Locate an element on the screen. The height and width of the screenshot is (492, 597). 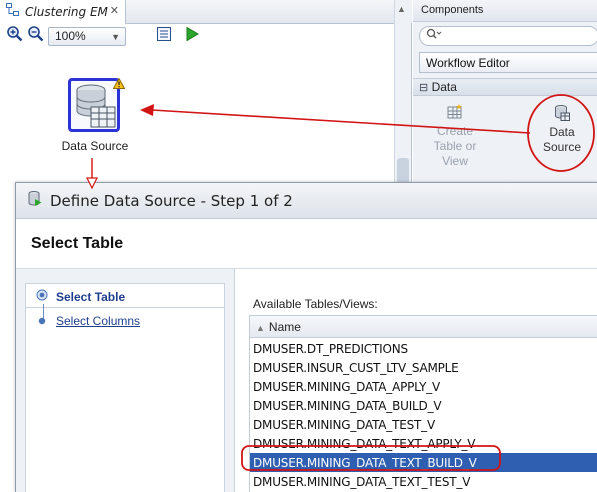
workflow-icon is located at coordinates (12, 12).